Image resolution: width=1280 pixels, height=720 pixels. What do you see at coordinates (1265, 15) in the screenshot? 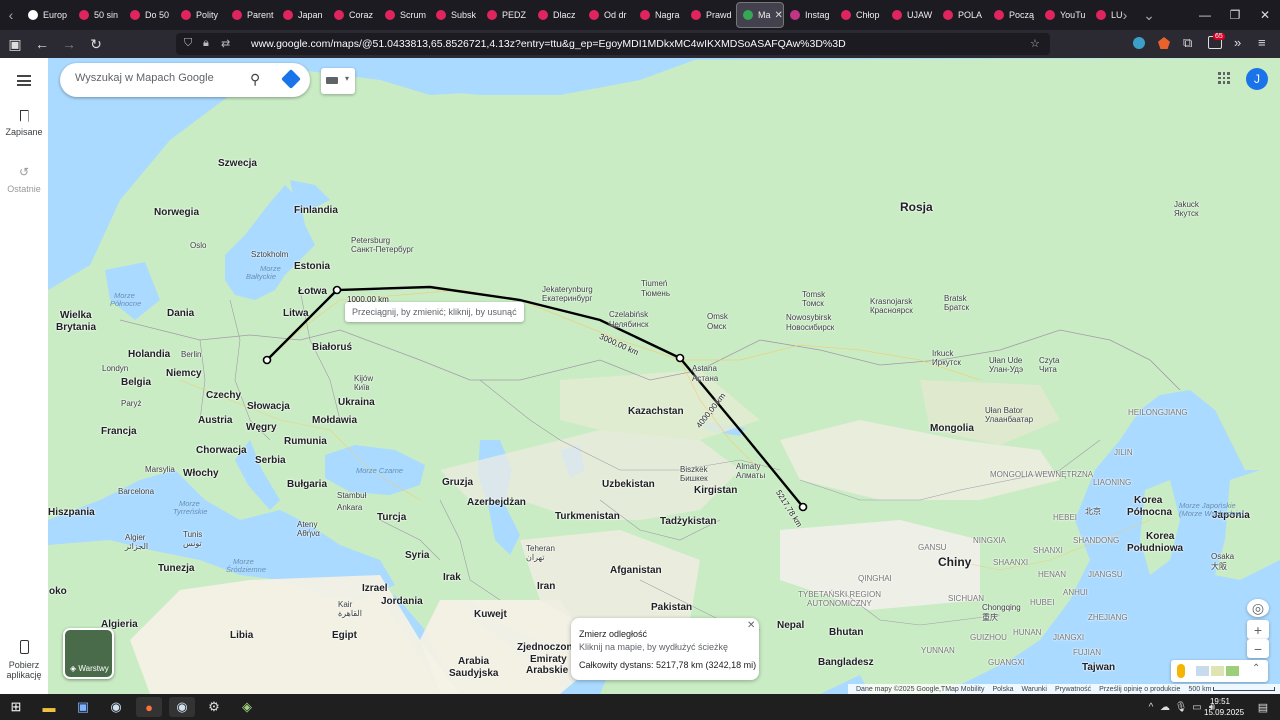
I see `close-window-icon: ✕` at bounding box center [1265, 15].